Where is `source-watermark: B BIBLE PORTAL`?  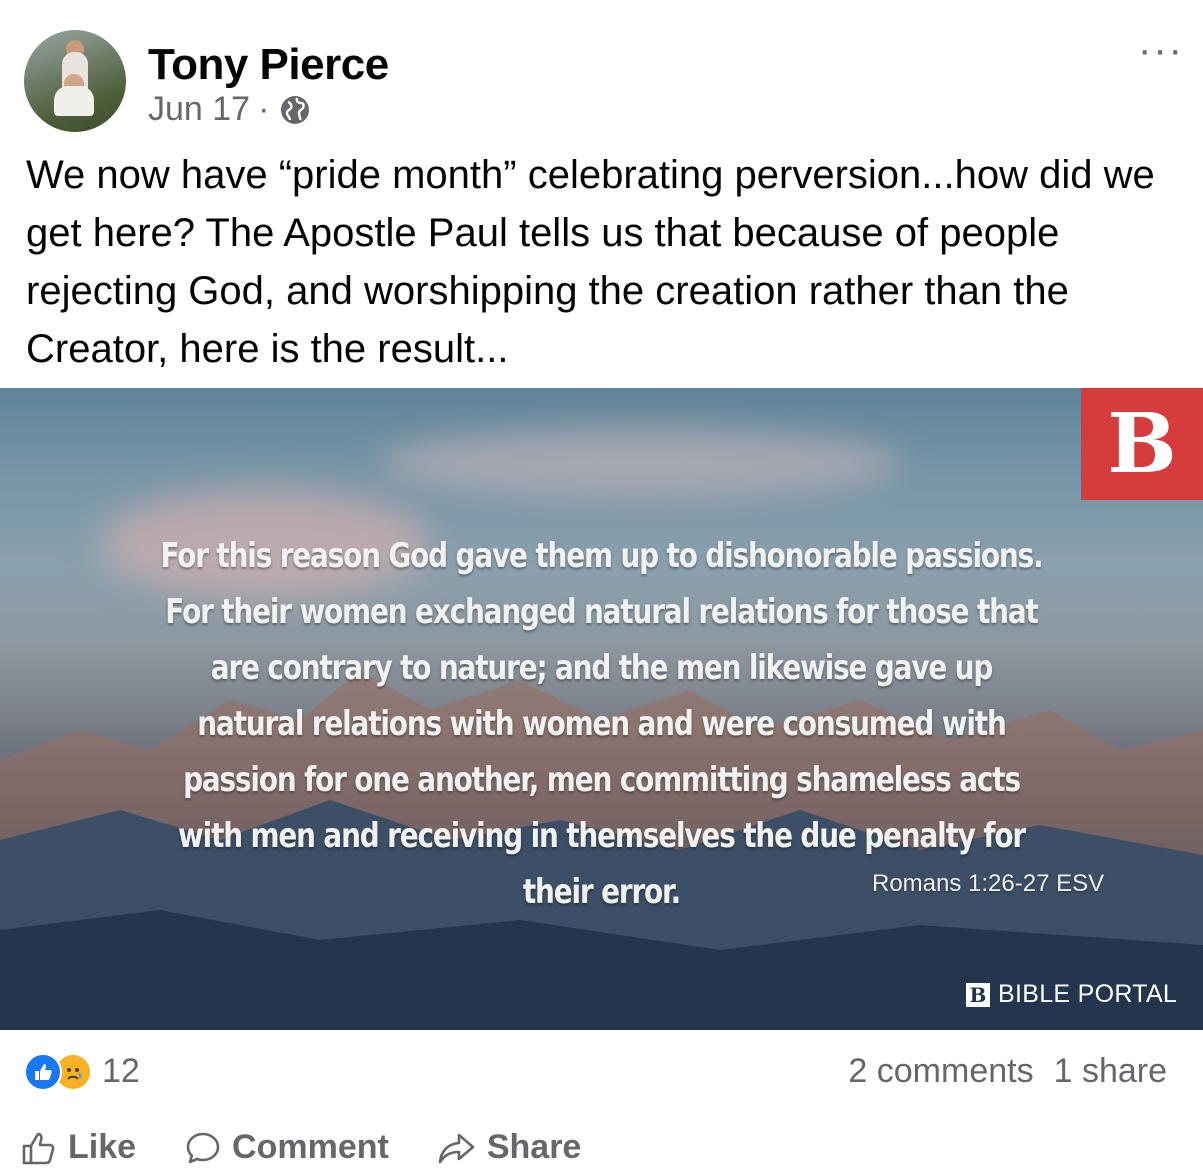 source-watermark: B BIBLE PORTAL is located at coordinates (1071, 994).